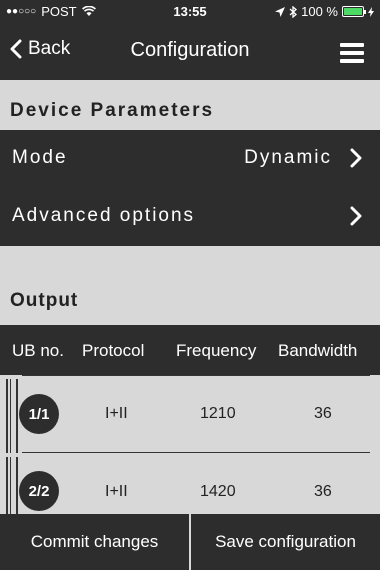 The height and width of the screenshot is (570, 380). I want to click on hamburger-menu-icon, so click(352, 55).